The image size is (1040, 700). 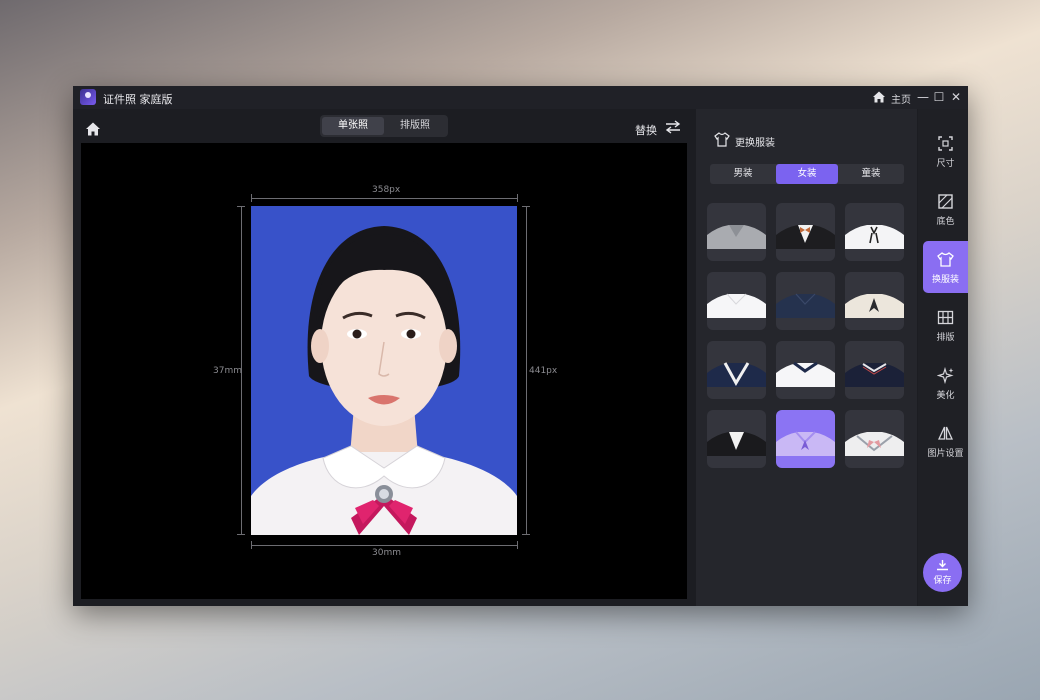 I want to click on tab-children: 童装, so click(x=871, y=174).